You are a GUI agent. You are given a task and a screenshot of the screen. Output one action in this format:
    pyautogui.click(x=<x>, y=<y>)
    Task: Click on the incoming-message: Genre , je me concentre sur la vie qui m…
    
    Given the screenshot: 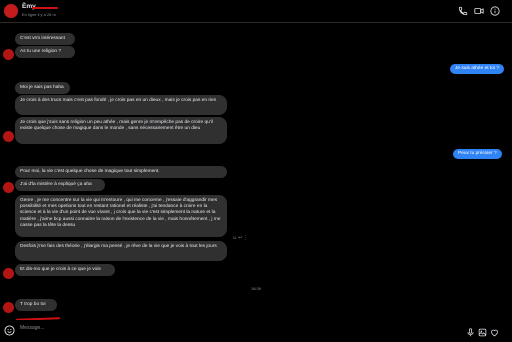 What is the action you would take?
    pyautogui.click(x=121, y=216)
    